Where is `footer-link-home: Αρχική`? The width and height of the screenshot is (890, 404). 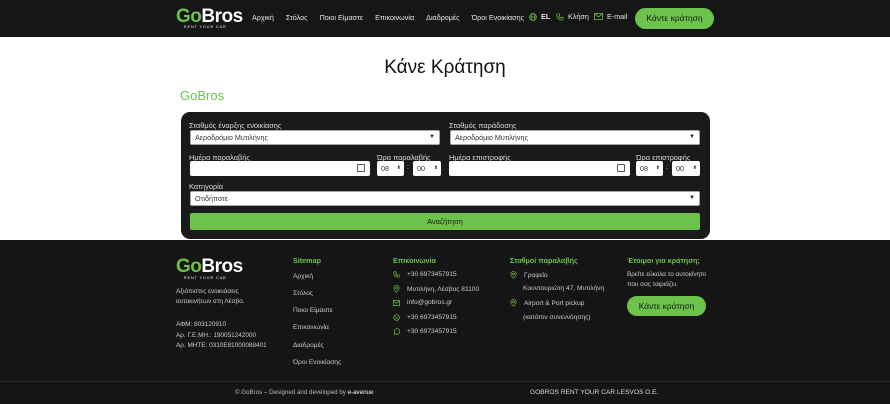
footer-link-home: Αρχική is located at coordinates (303, 276).